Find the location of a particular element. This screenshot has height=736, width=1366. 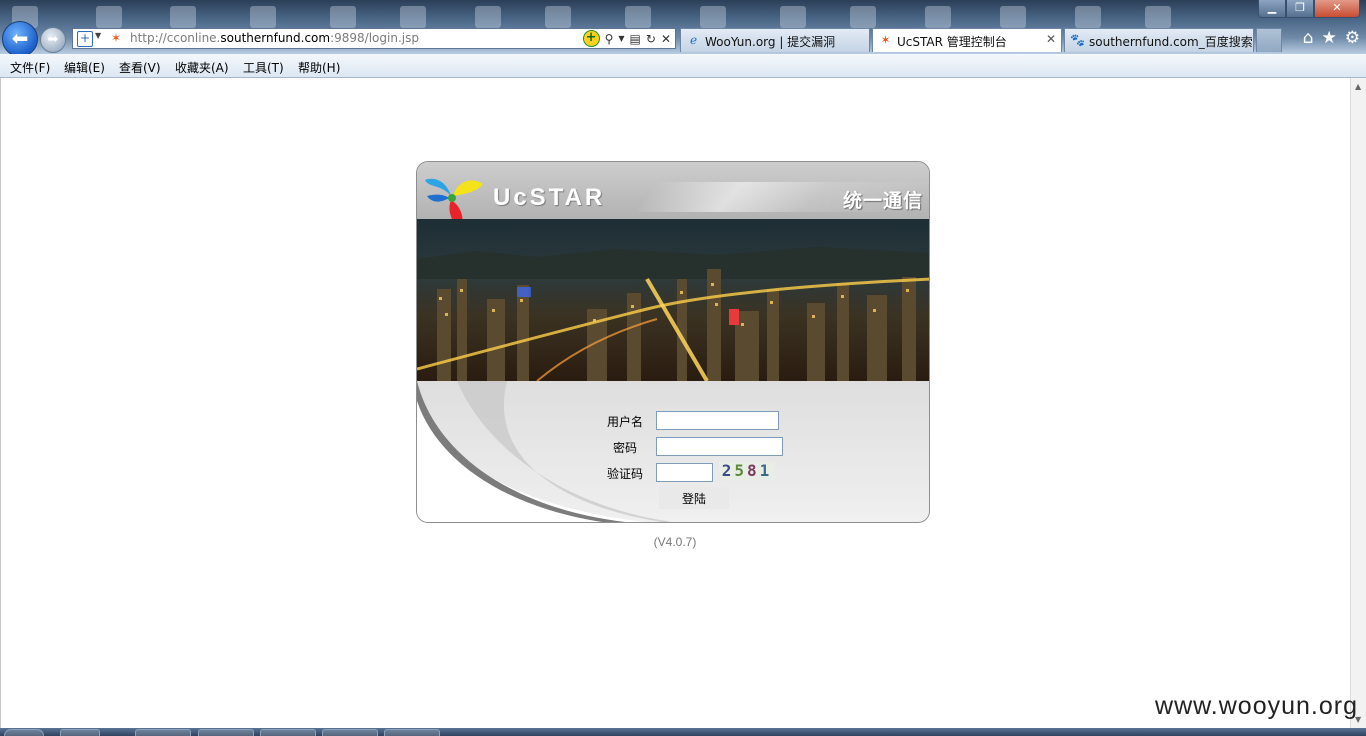

favorites-star-icon: ★ is located at coordinates (1329, 38).